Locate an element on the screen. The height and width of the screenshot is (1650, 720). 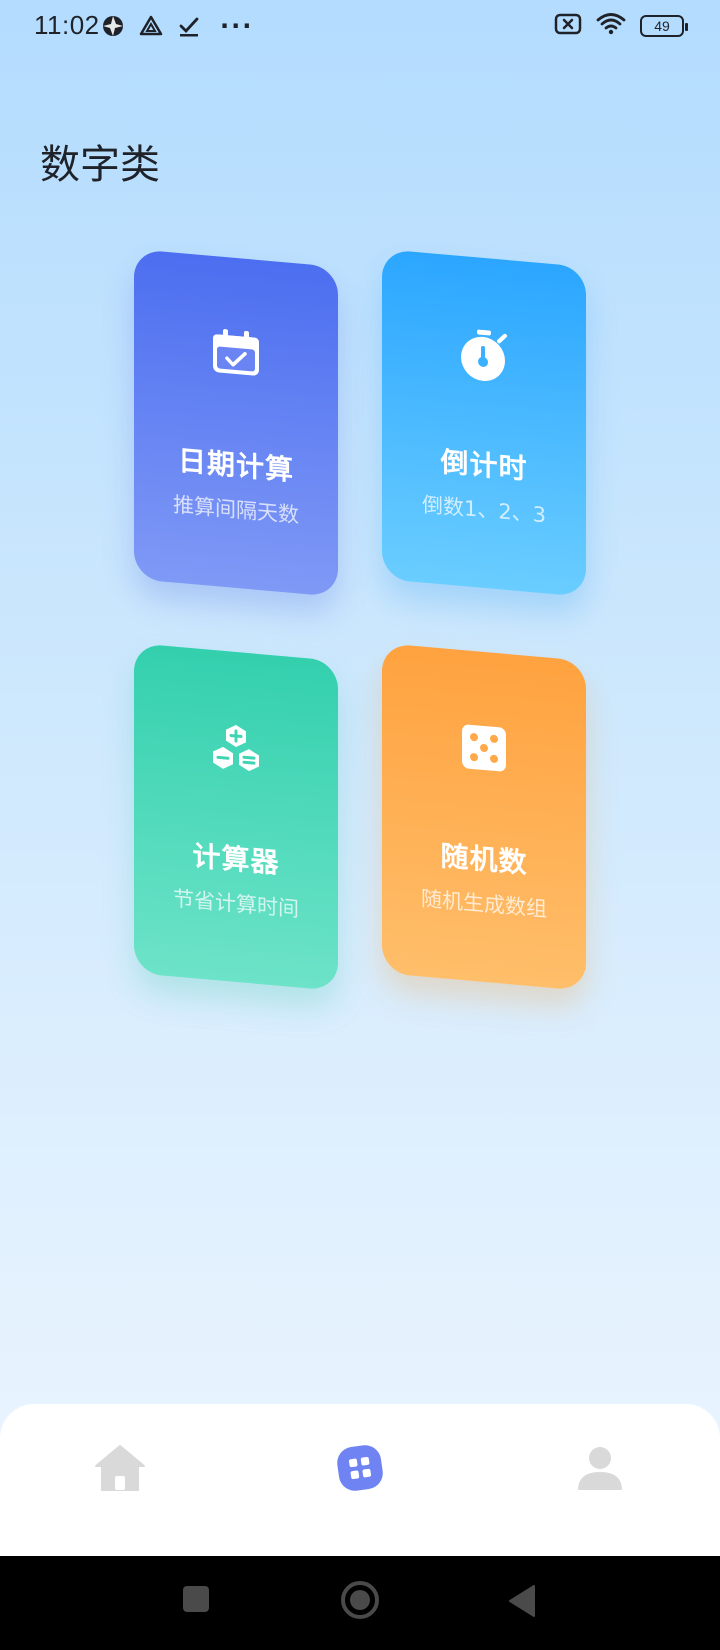
card-subtitle: 倒数1、2、3 is located at coordinates (484, 510).